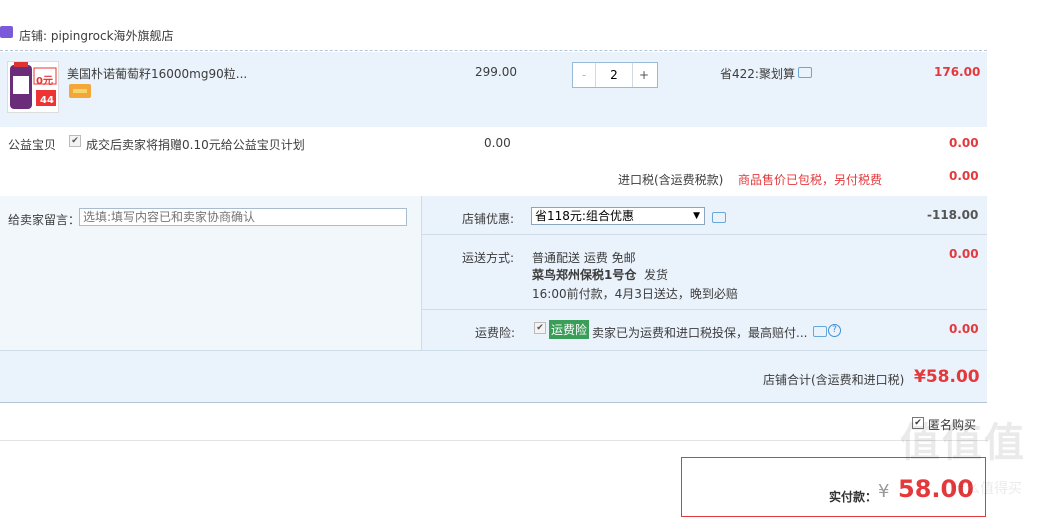 Image resolution: width=1047 pixels, height=517 pixels. I want to click on qty-input, so click(614, 75).